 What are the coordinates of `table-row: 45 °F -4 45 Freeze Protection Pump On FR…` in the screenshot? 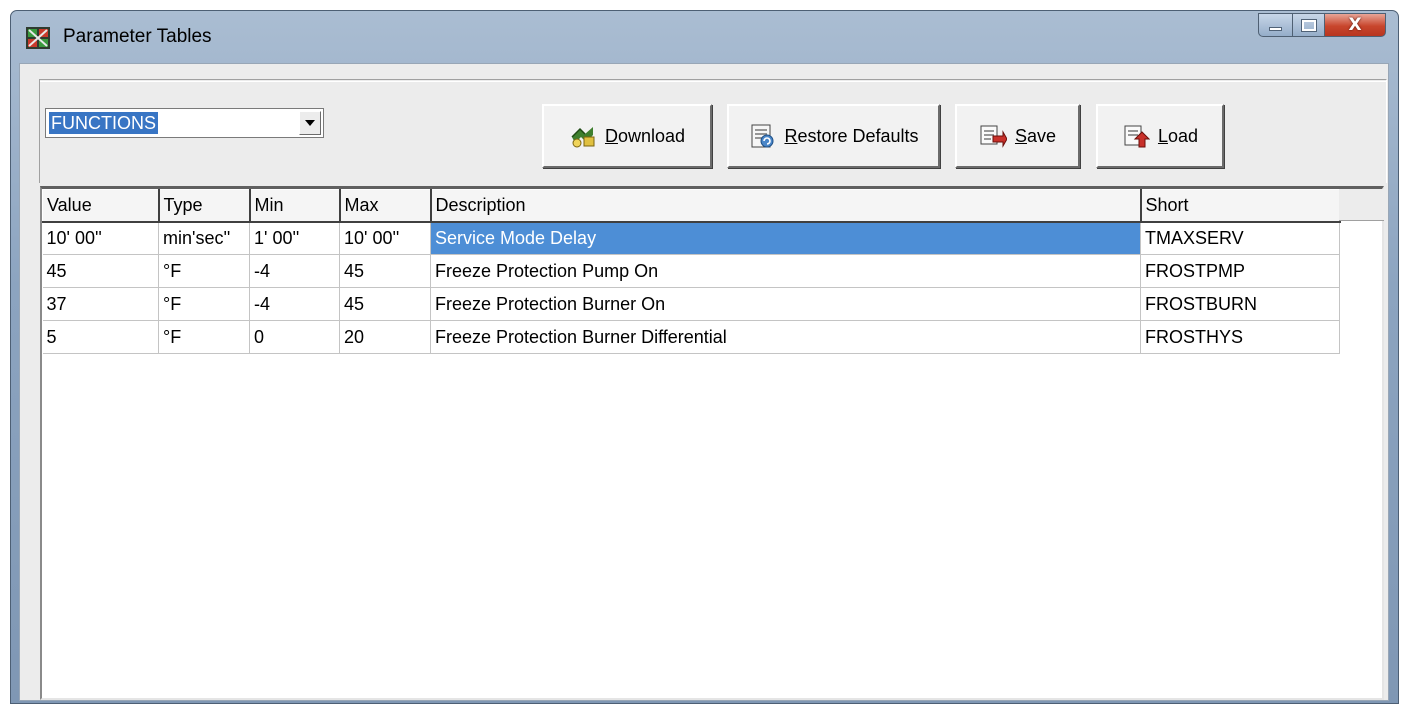 It's located at (691, 271).